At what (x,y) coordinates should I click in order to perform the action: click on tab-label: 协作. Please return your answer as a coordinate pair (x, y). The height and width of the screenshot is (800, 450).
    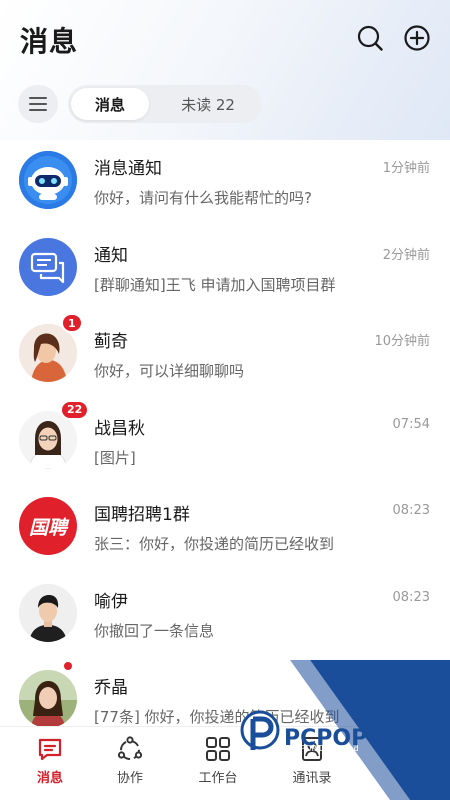
    Looking at the image, I should click on (129, 778).